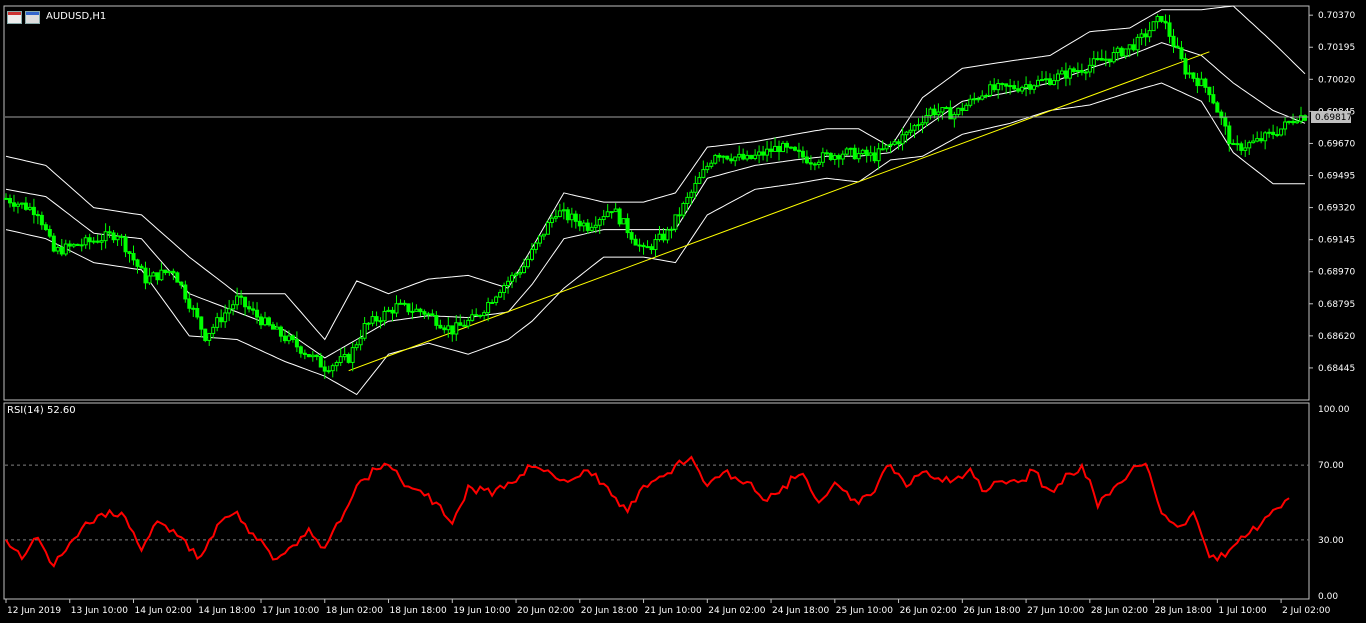  I want to click on time-tick-label: 24 Jun 18:00, so click(800, 611).